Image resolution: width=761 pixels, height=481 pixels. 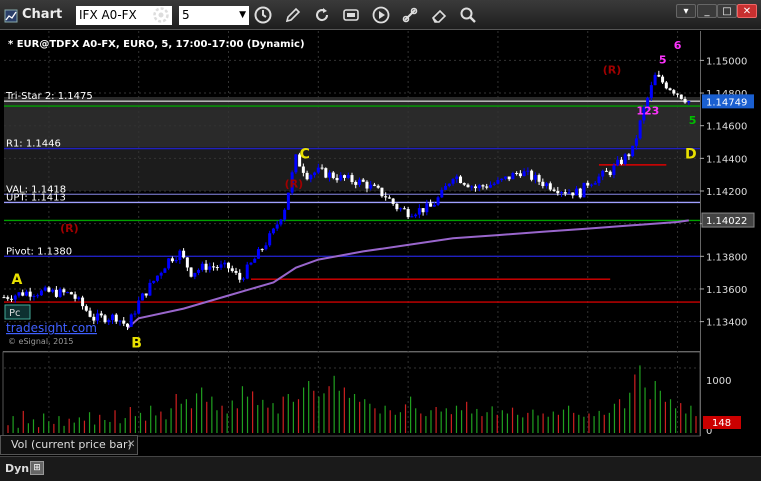 I want to click on y-tick-label: 1.14600, so click(x=726, y=127).